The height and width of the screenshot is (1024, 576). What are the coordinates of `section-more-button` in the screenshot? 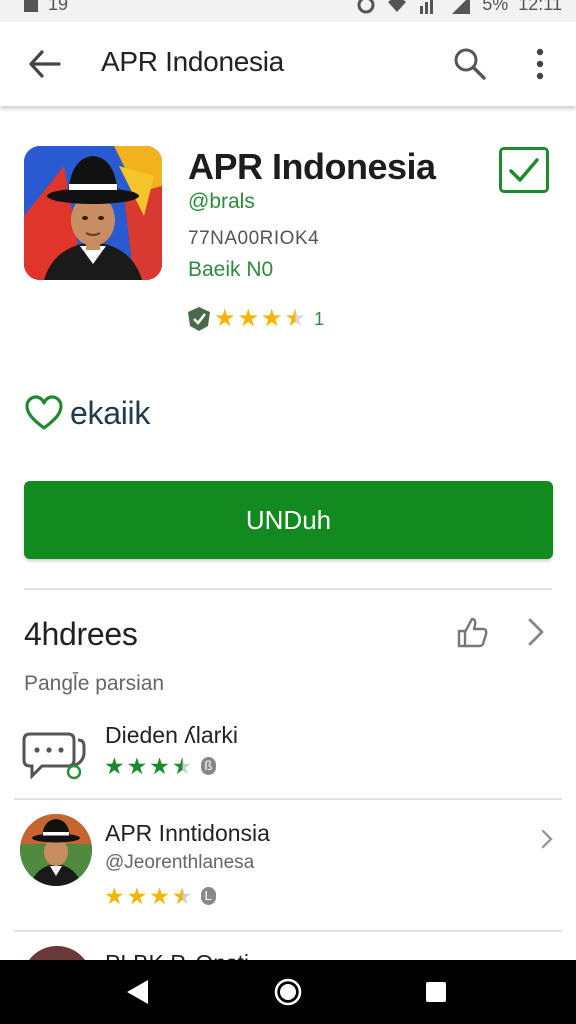 It's located at (536, 632).